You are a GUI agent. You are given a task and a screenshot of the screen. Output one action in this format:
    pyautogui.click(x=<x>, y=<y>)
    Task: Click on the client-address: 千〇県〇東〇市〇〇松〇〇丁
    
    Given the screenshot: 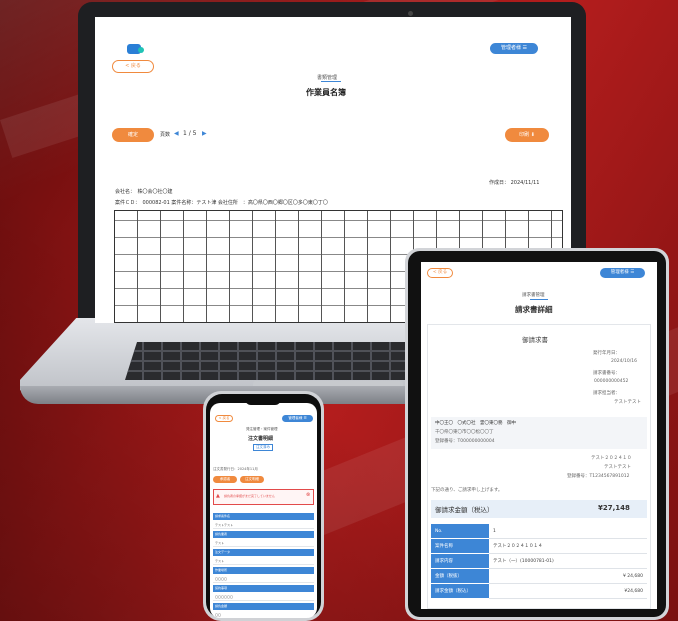 What is the action you would take?
    pyautogui.click(x=464, y=432)
    